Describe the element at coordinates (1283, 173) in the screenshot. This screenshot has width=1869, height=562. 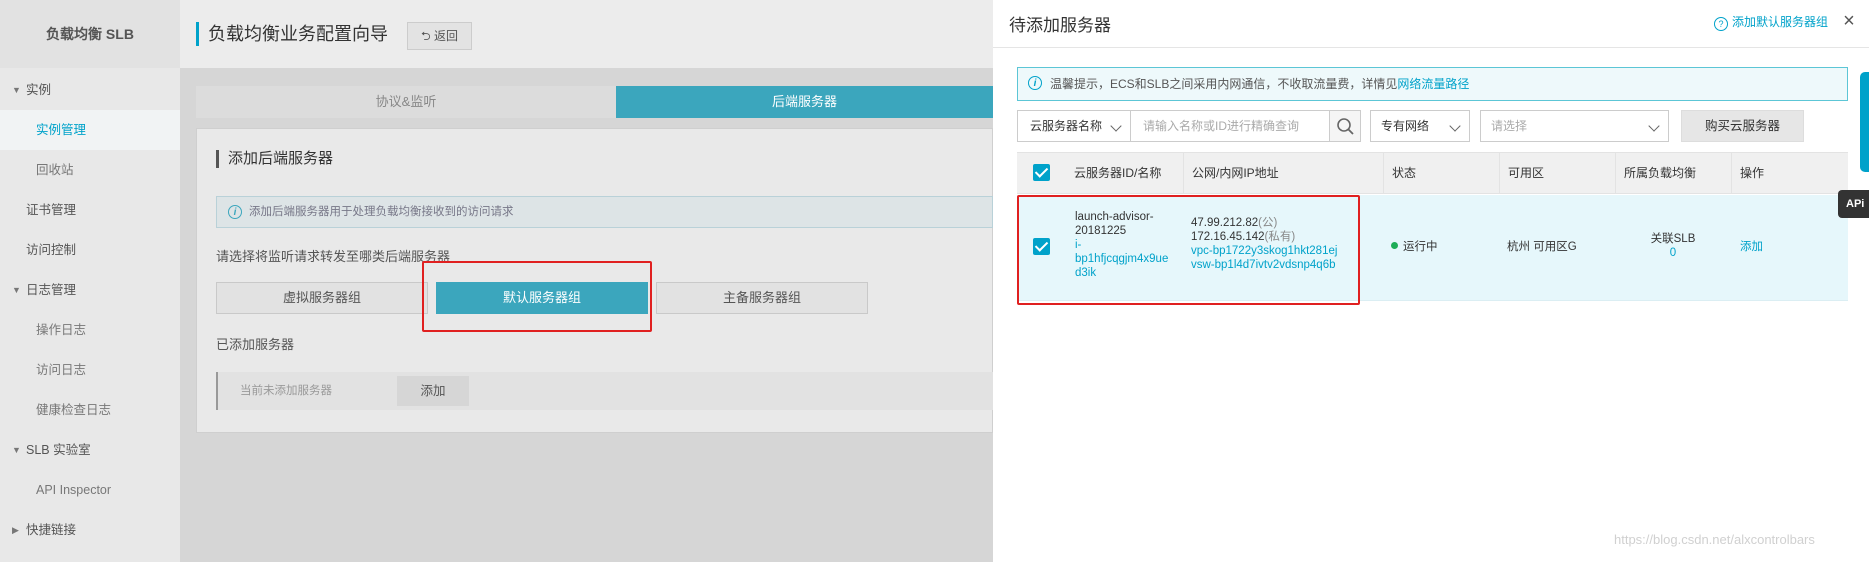
I see `column-header: 公网/内网IP地址` at that location.